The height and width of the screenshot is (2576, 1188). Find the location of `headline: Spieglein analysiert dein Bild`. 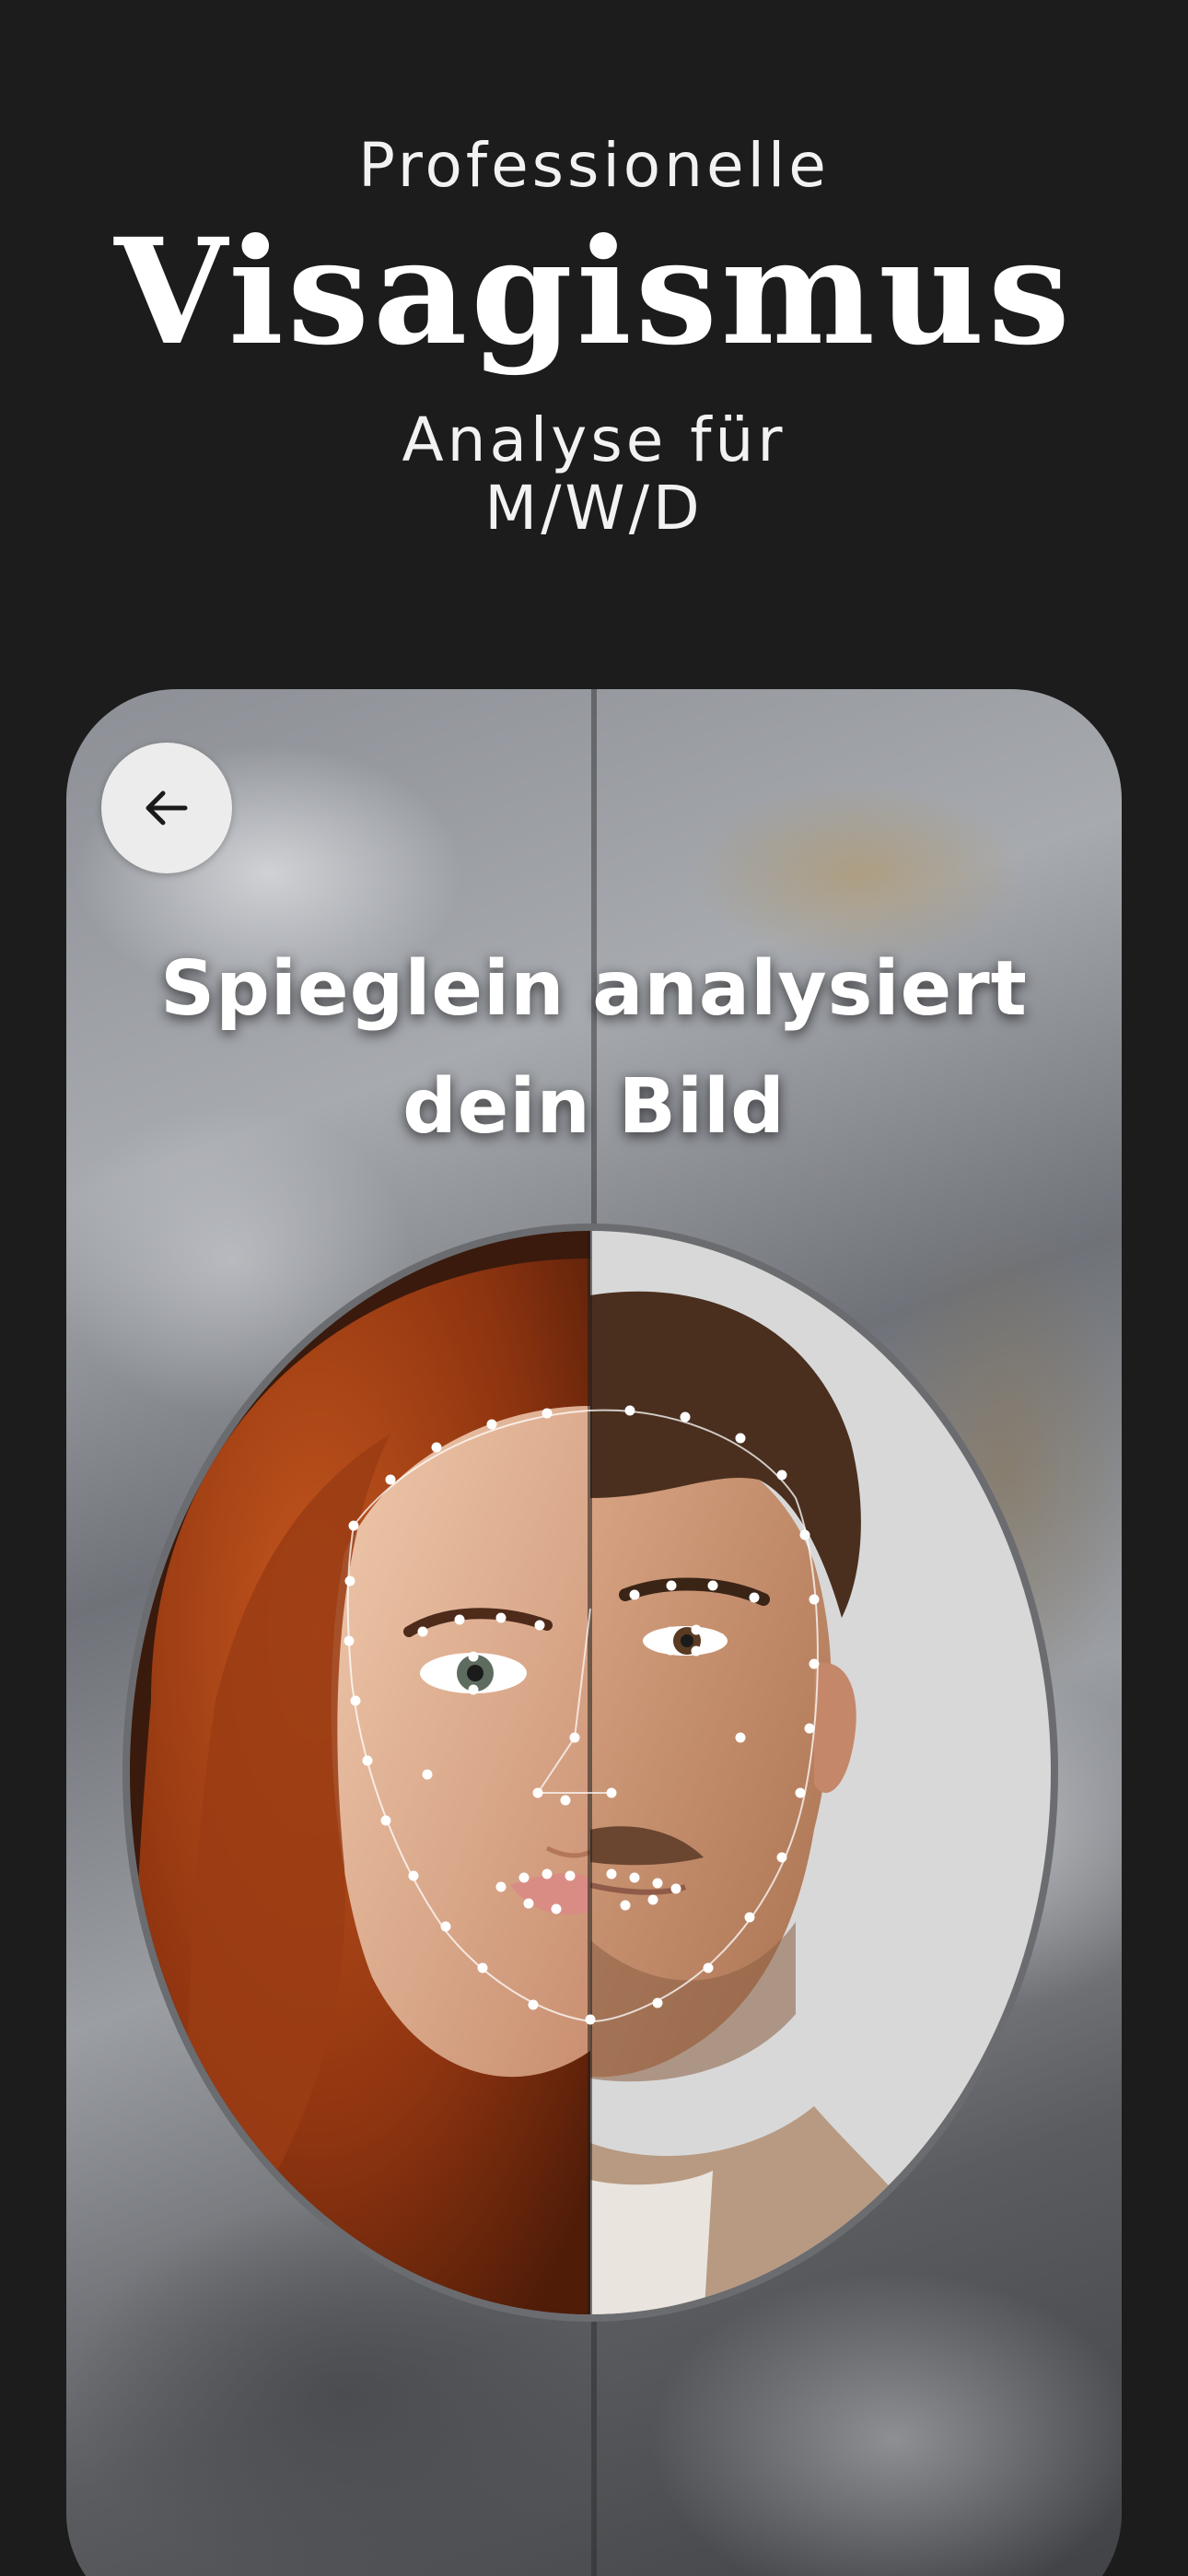

headline: Spieglein analysiert dein Bild is located at coordinates (594, 1048).